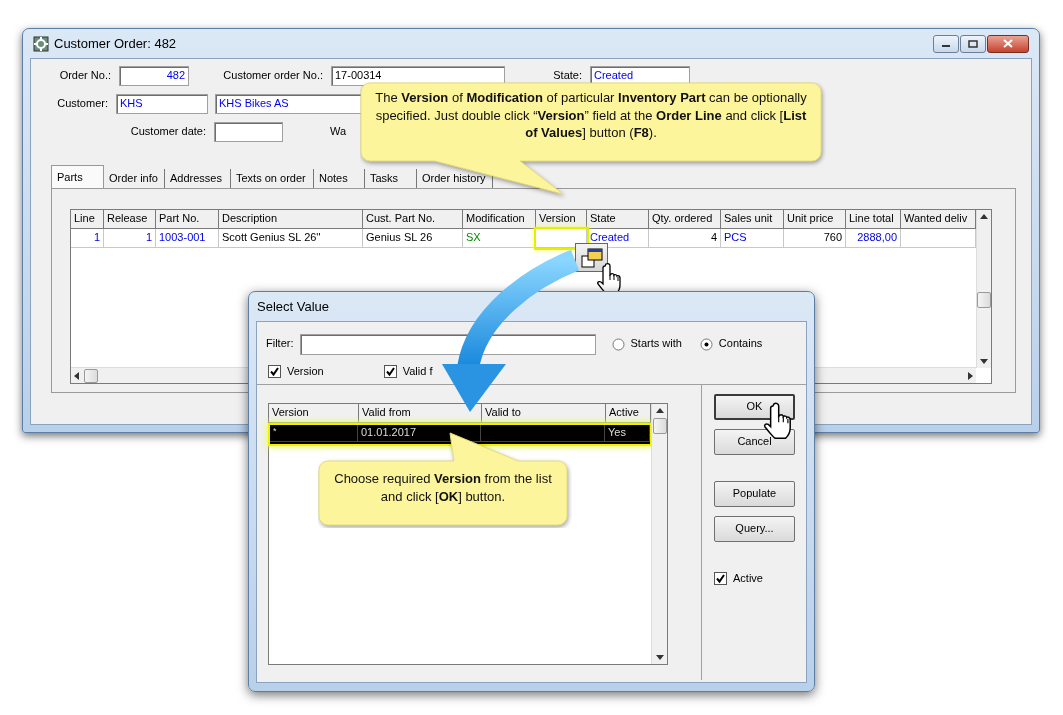 The image size is (1063, 715). What do you see at coordinates (115, 43) in the screenshot?
I see `window-title: Customer Order: 482` at bounding box center [115, 43].